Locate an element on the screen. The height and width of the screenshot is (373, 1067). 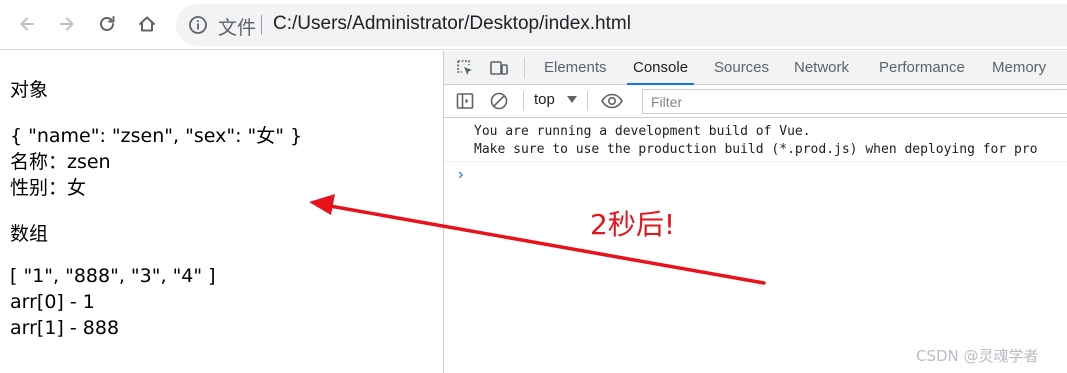
home-button is located at coordinates (147, 24).